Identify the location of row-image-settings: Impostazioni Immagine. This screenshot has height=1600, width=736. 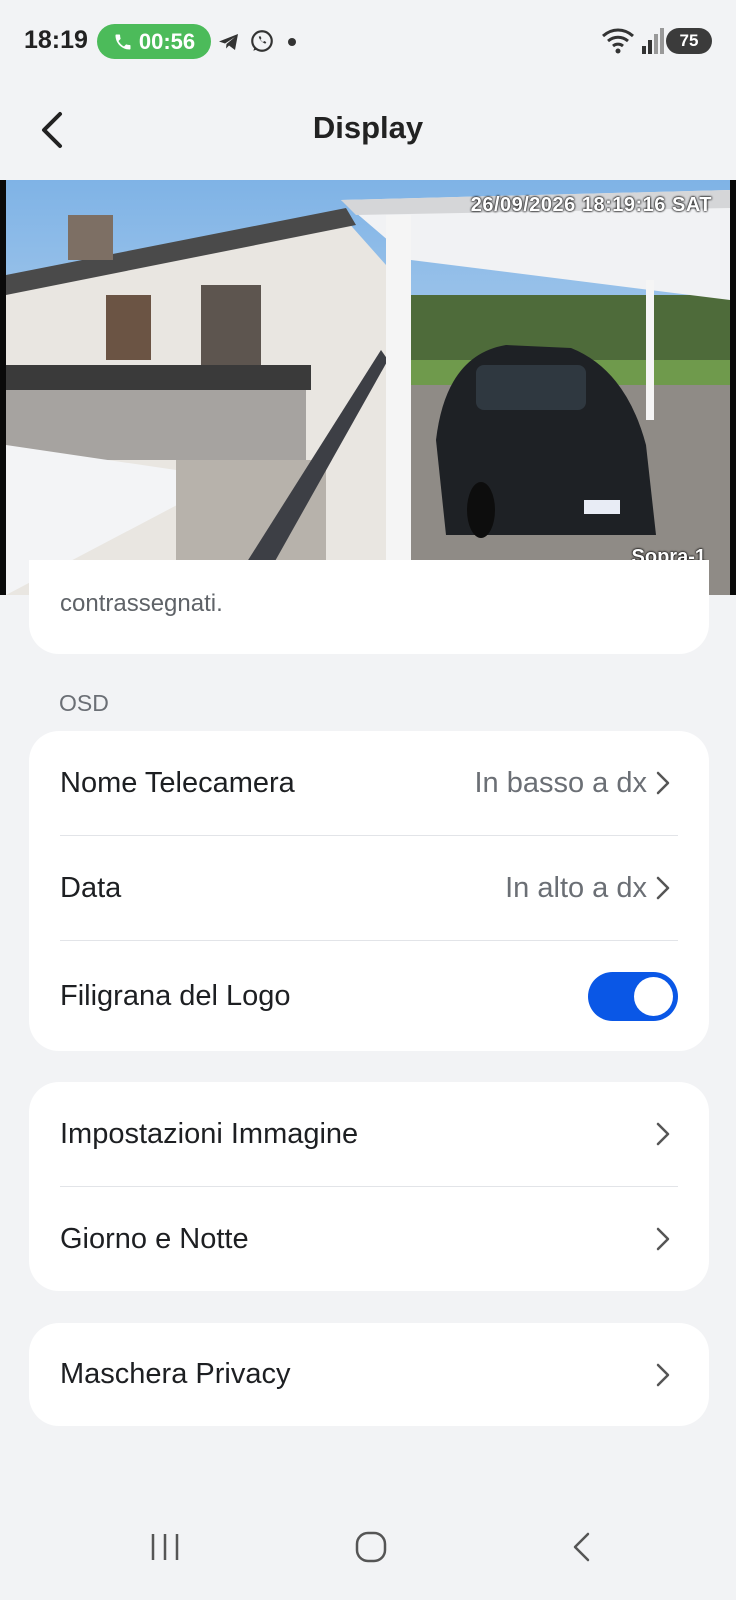
(369, 1134).